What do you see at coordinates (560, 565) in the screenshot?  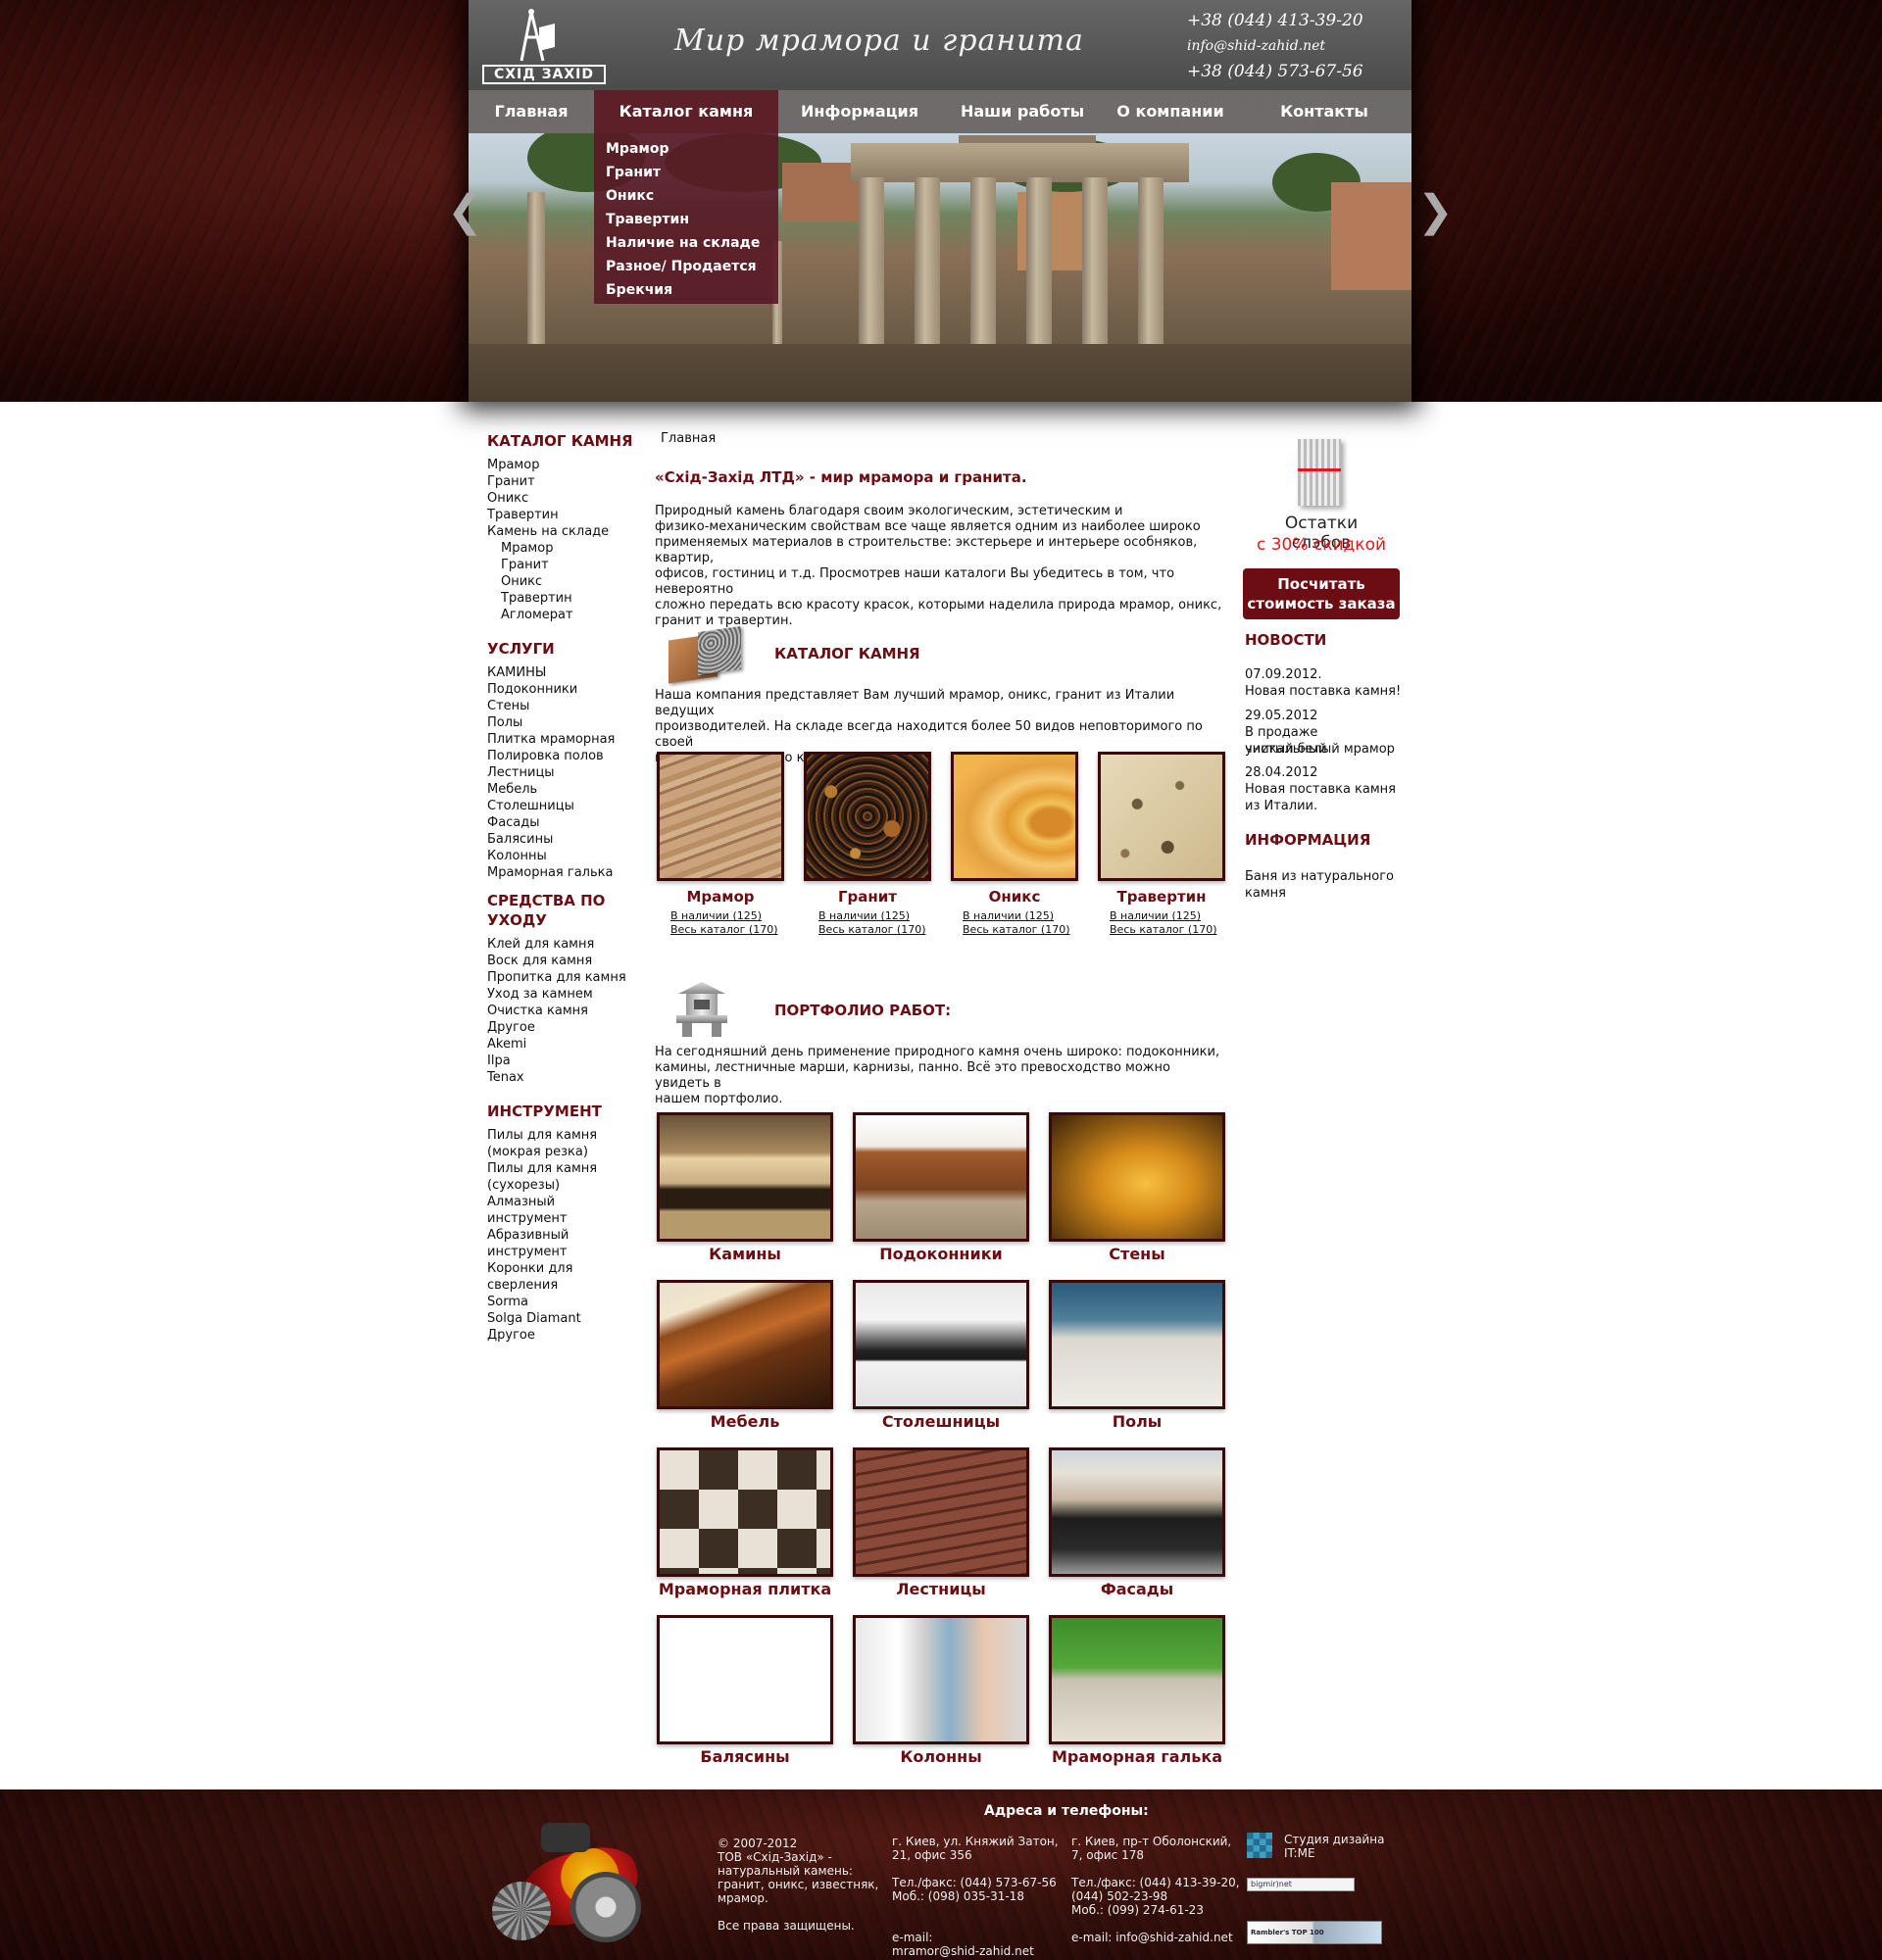 I see `sidebar-subitem: Гранит` at bounding box center [560, 565].